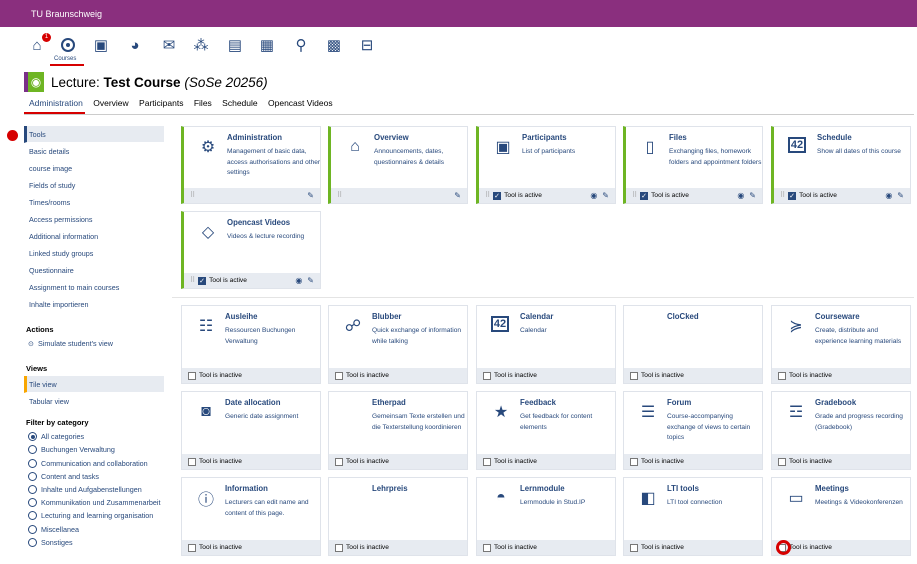 The width and height of the screenshot is (917, 564). What do you see at coordinates (169, 45) in the screenshot?
I see `messages-icon: ✉` at bounding box center [169, 45].